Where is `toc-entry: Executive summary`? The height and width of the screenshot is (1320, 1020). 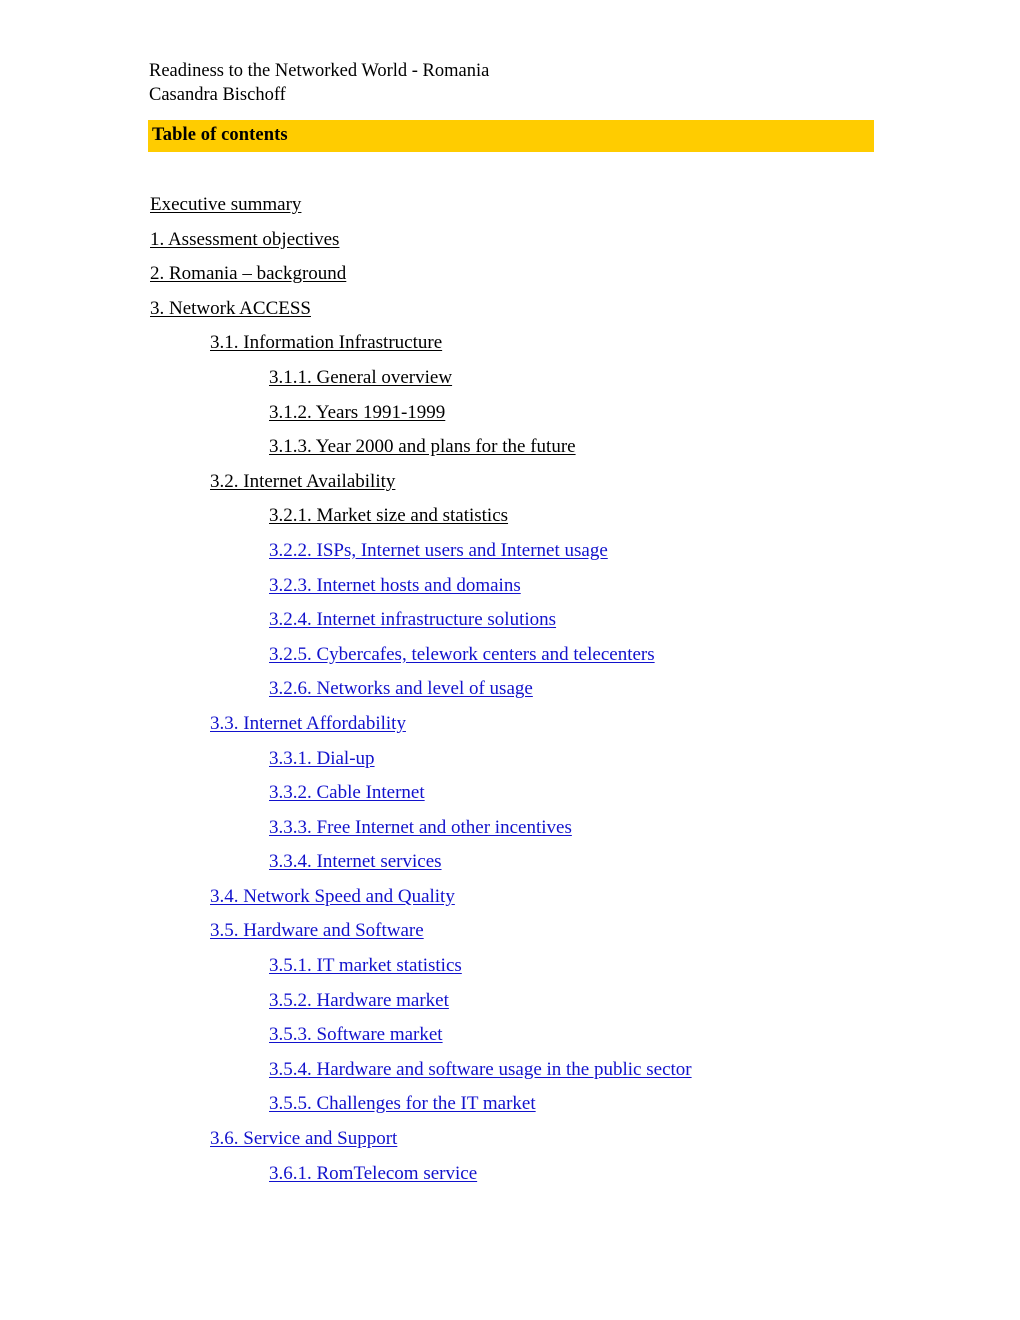 toc-entry: Executive summary is located at coordinates (510, 205).